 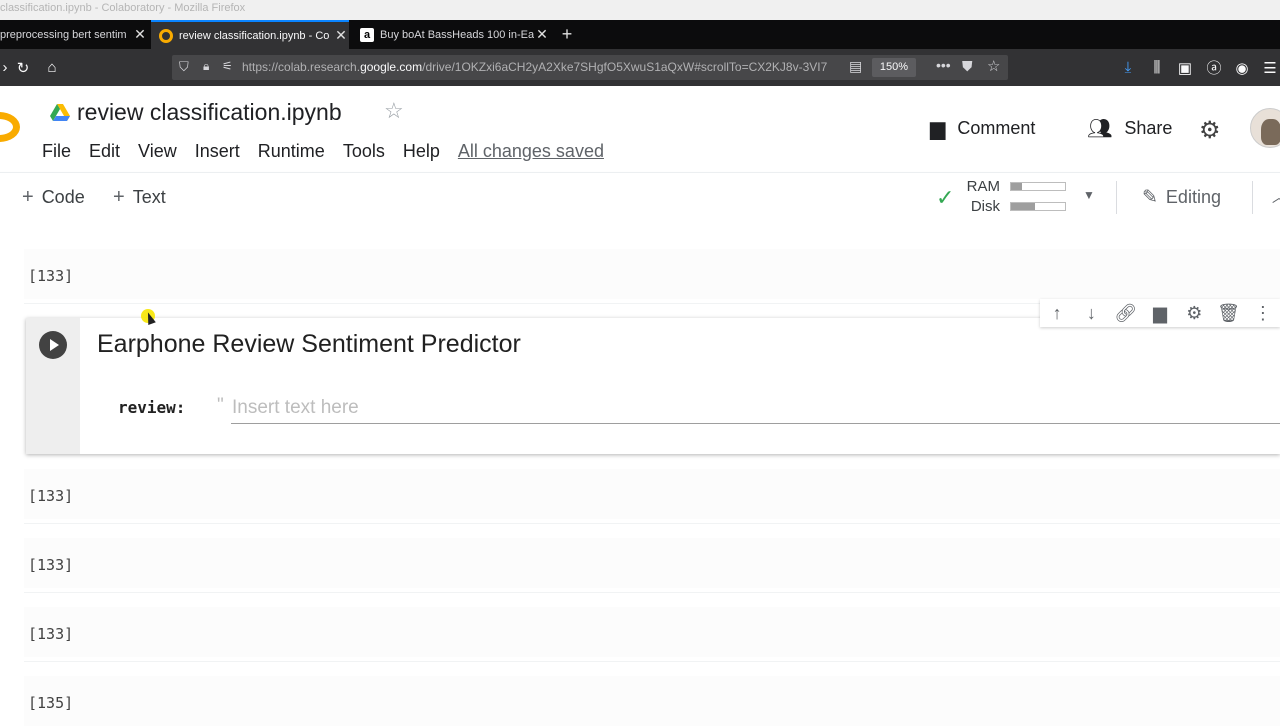 What do you see at coordinates (51, 703) in the screenshot?
I see `execution-count: [135]` at bounding box center [51, 703].